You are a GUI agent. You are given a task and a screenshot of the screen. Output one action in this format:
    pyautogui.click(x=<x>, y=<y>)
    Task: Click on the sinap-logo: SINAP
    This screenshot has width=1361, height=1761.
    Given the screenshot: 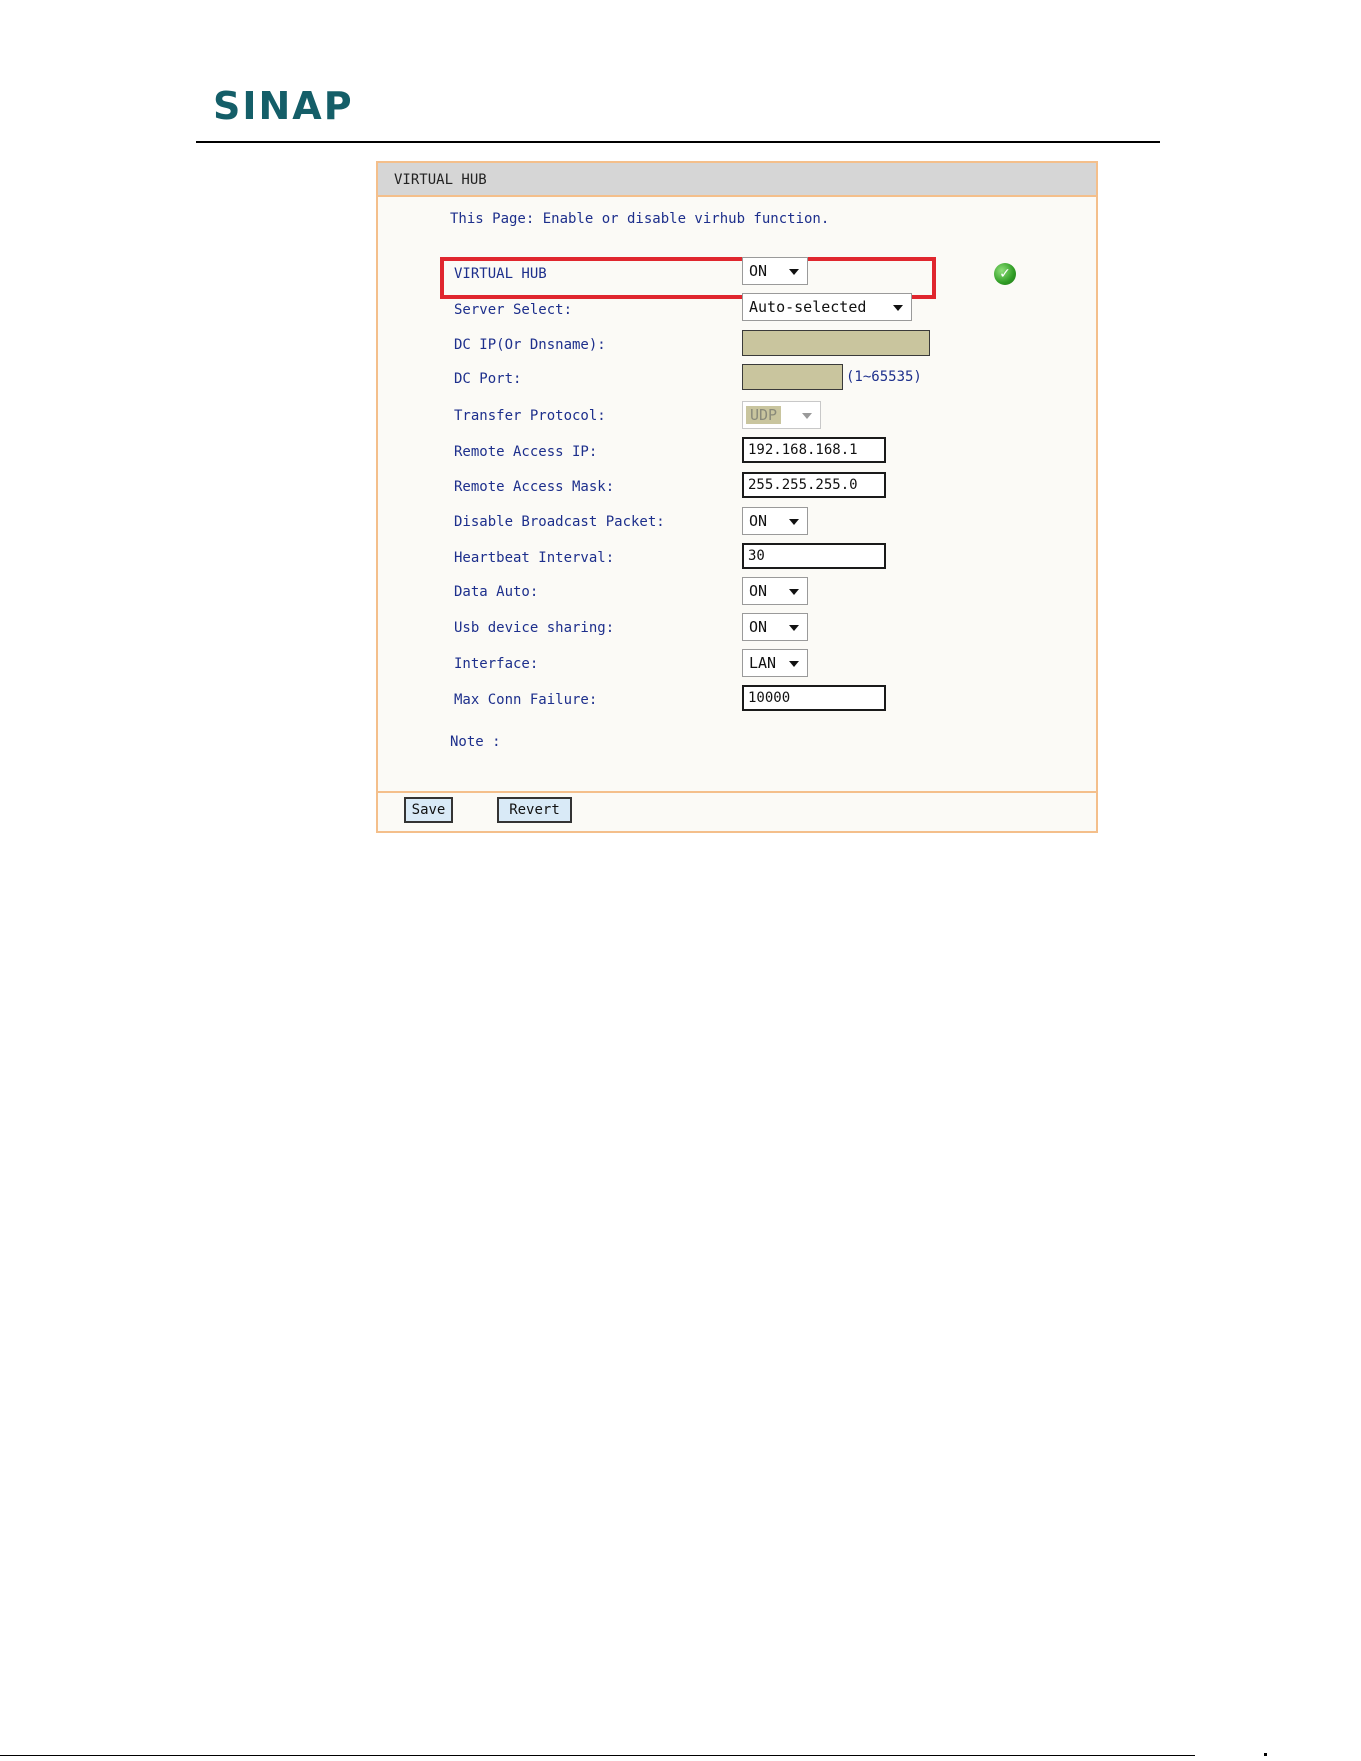 What is the action you would take?
    pyautogui.click(x=283, y=106)
    